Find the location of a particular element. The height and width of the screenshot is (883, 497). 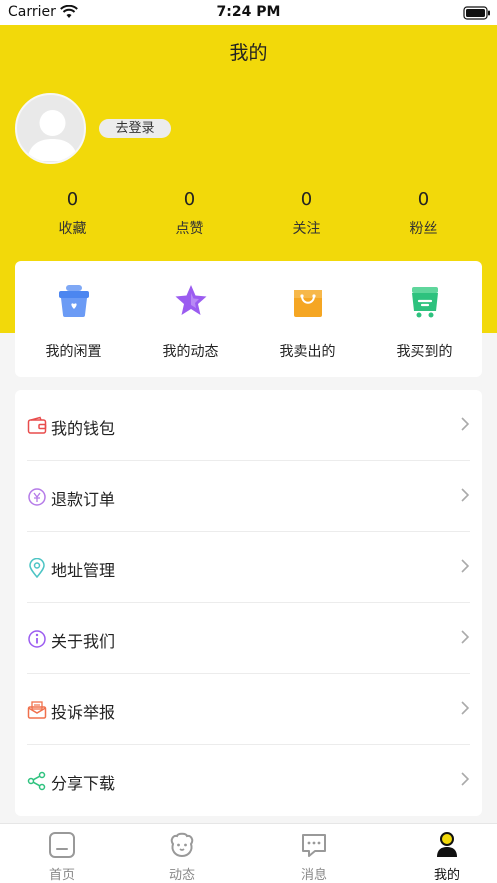

wallet-icon is located at coordinates (37, 426).